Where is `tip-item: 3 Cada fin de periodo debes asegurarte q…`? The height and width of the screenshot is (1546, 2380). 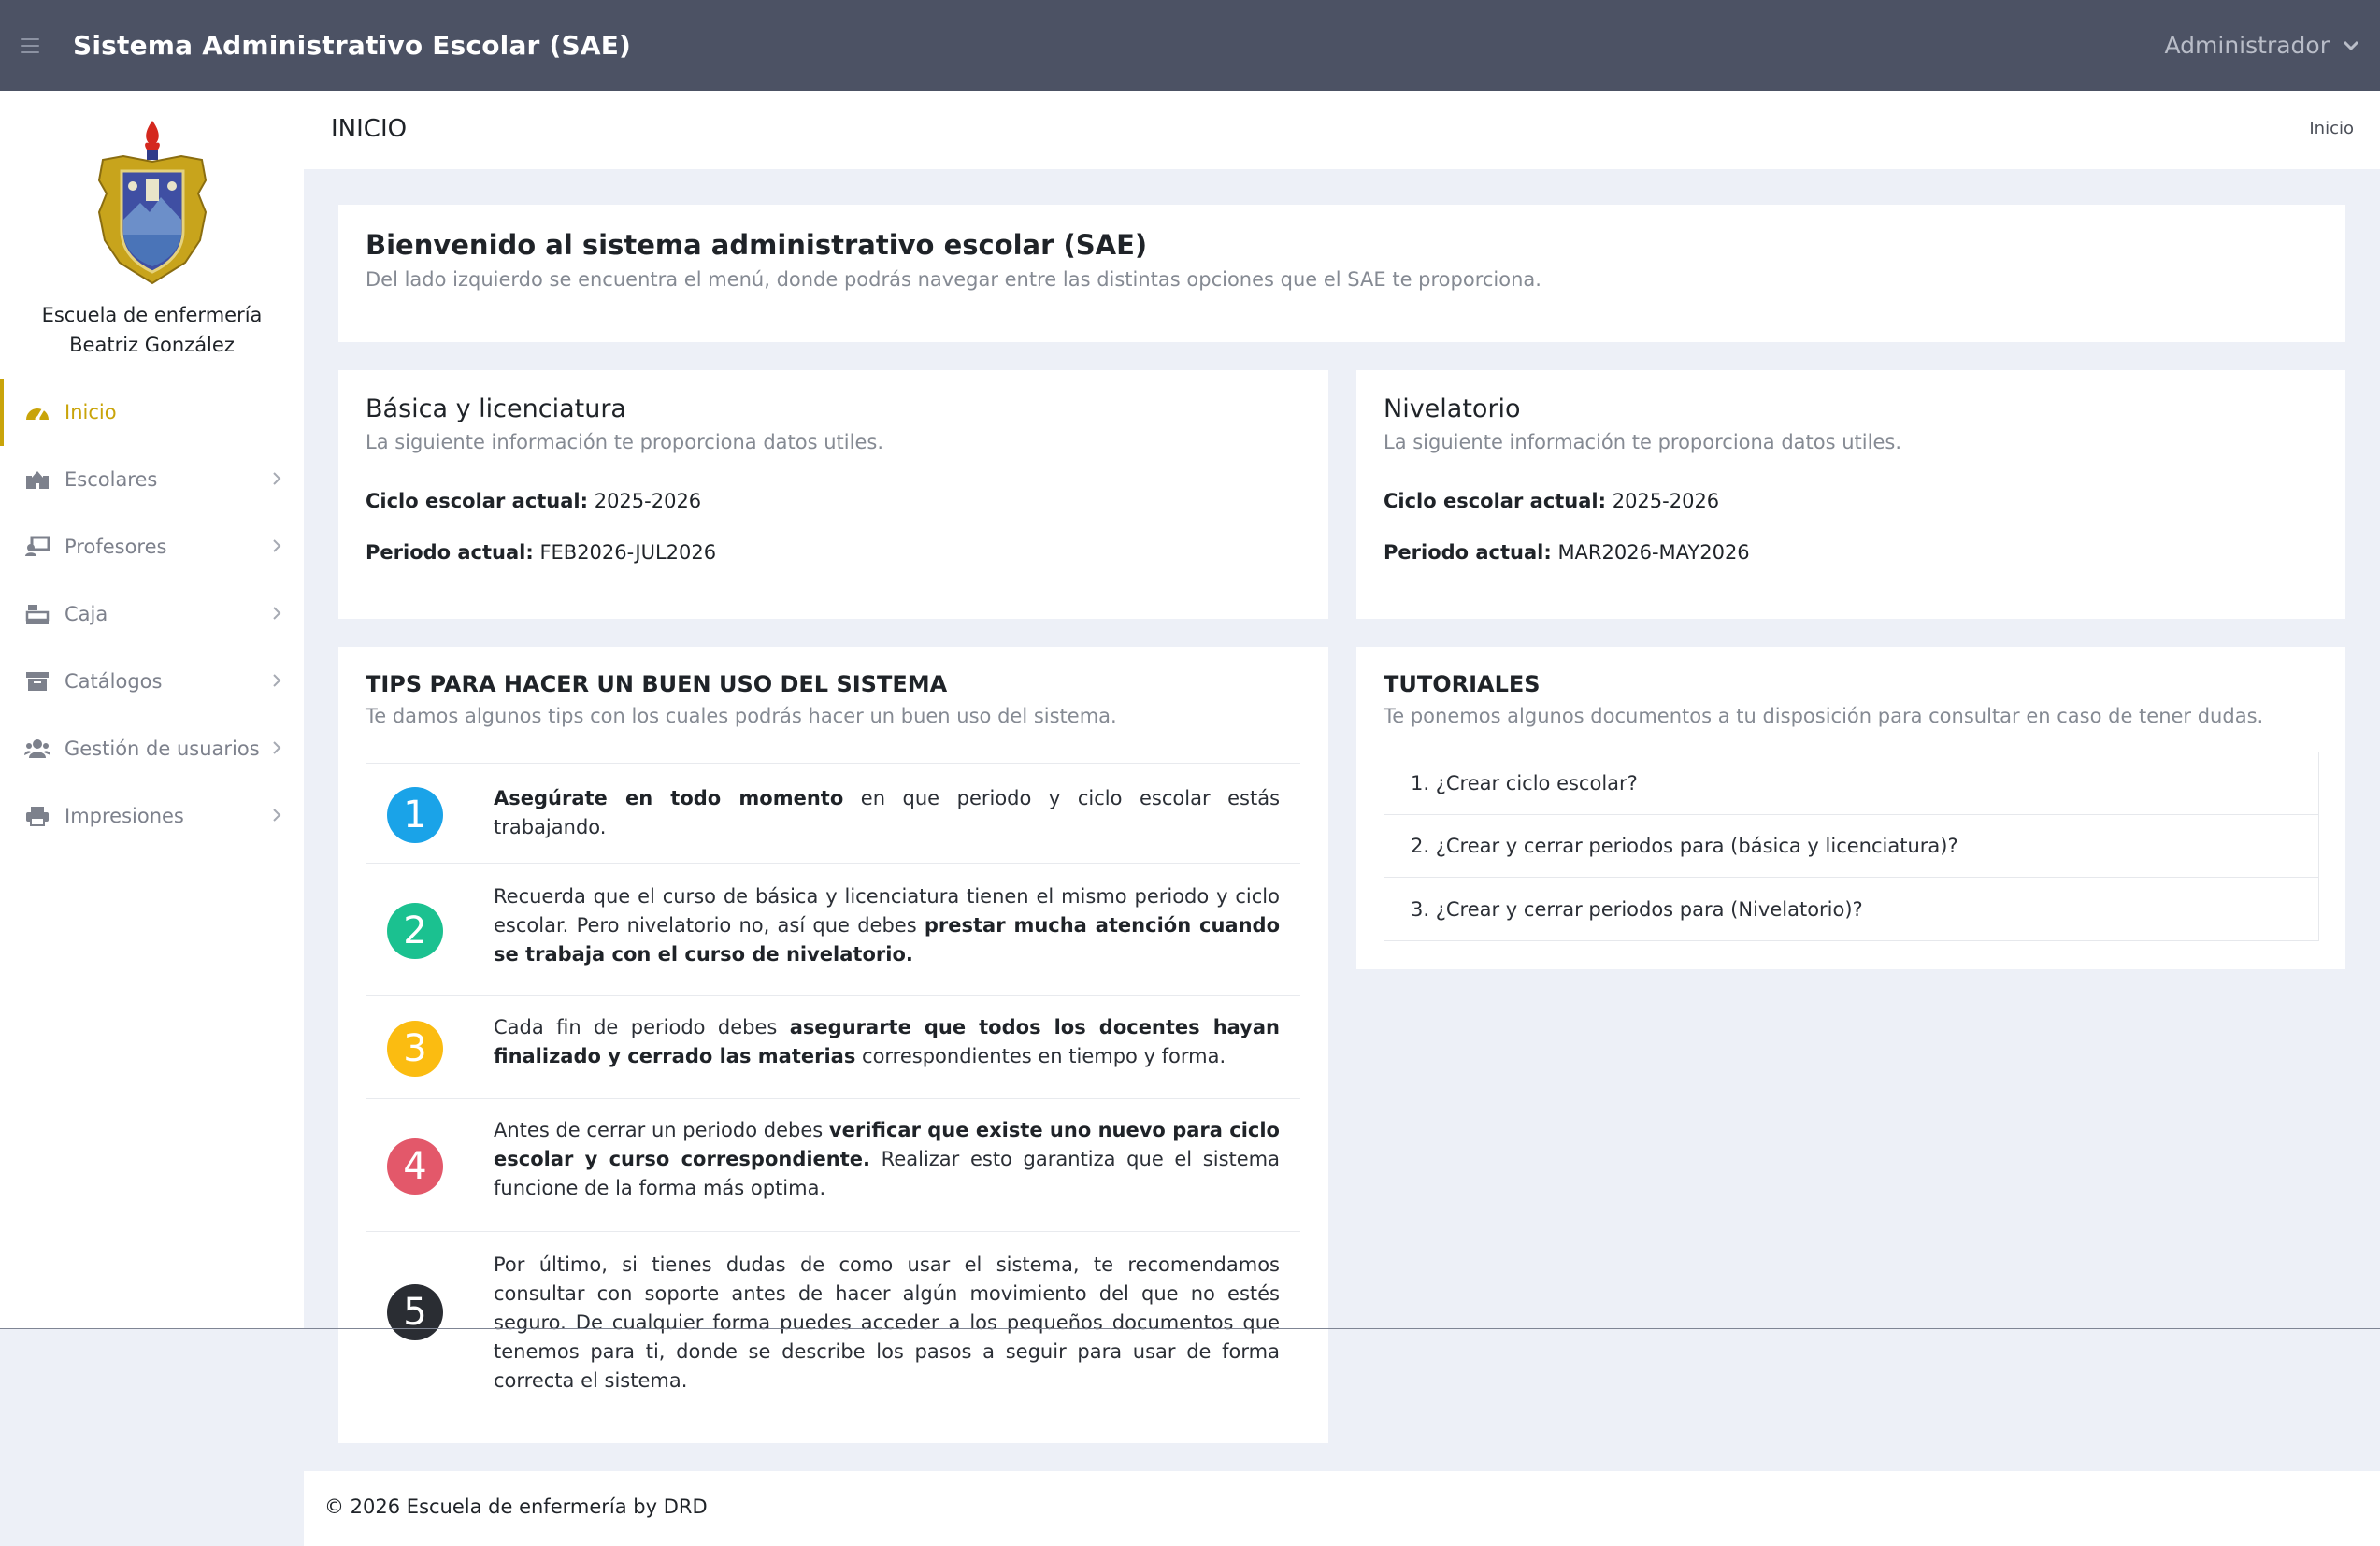 tip-item: 3 Cada fin de periodo debes asegurarte q… is located at coordinates (833, 1046).